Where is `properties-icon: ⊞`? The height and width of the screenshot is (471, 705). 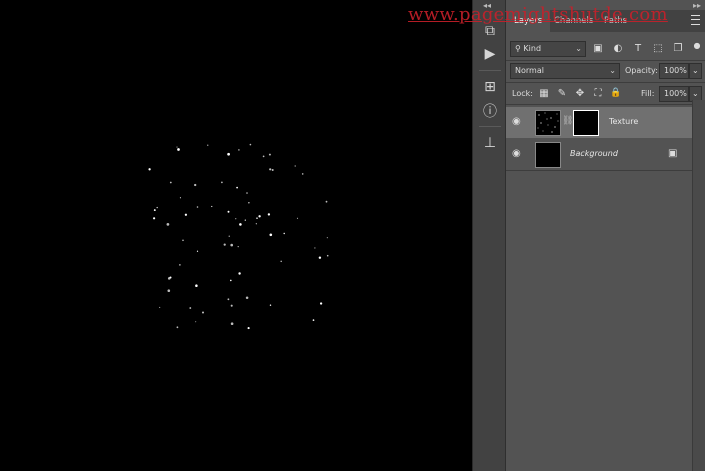 properties-icon: ⊞ is located at coordinates (490, 87).